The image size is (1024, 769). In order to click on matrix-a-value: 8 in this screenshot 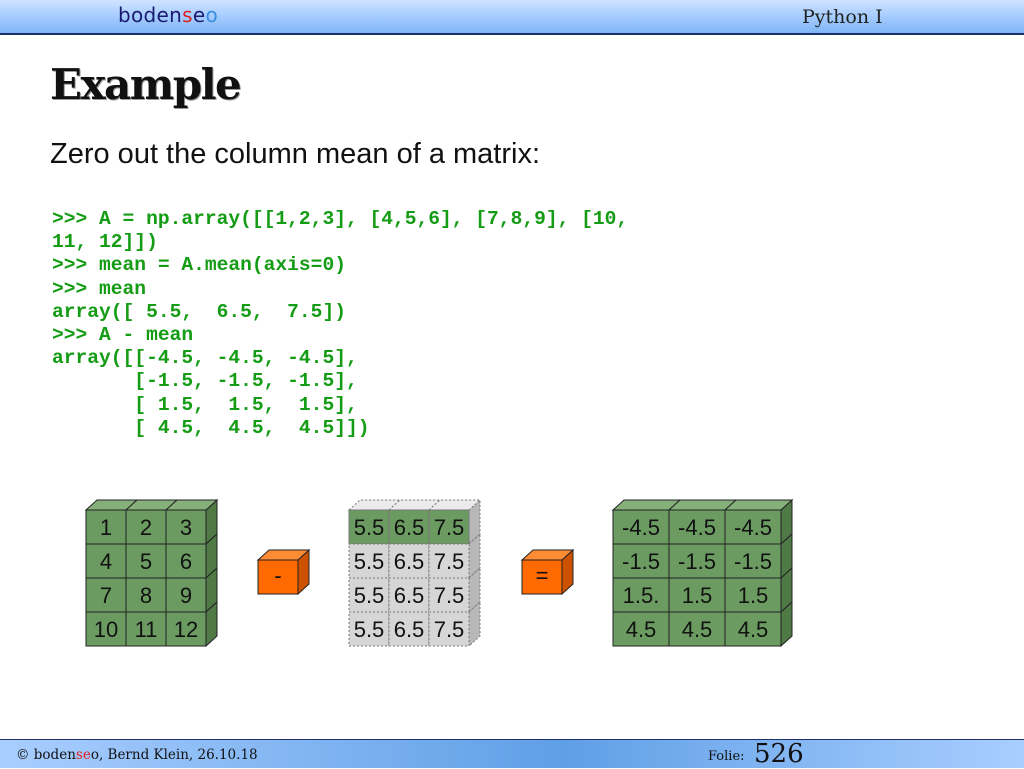, I will do `click(146, 595)`.